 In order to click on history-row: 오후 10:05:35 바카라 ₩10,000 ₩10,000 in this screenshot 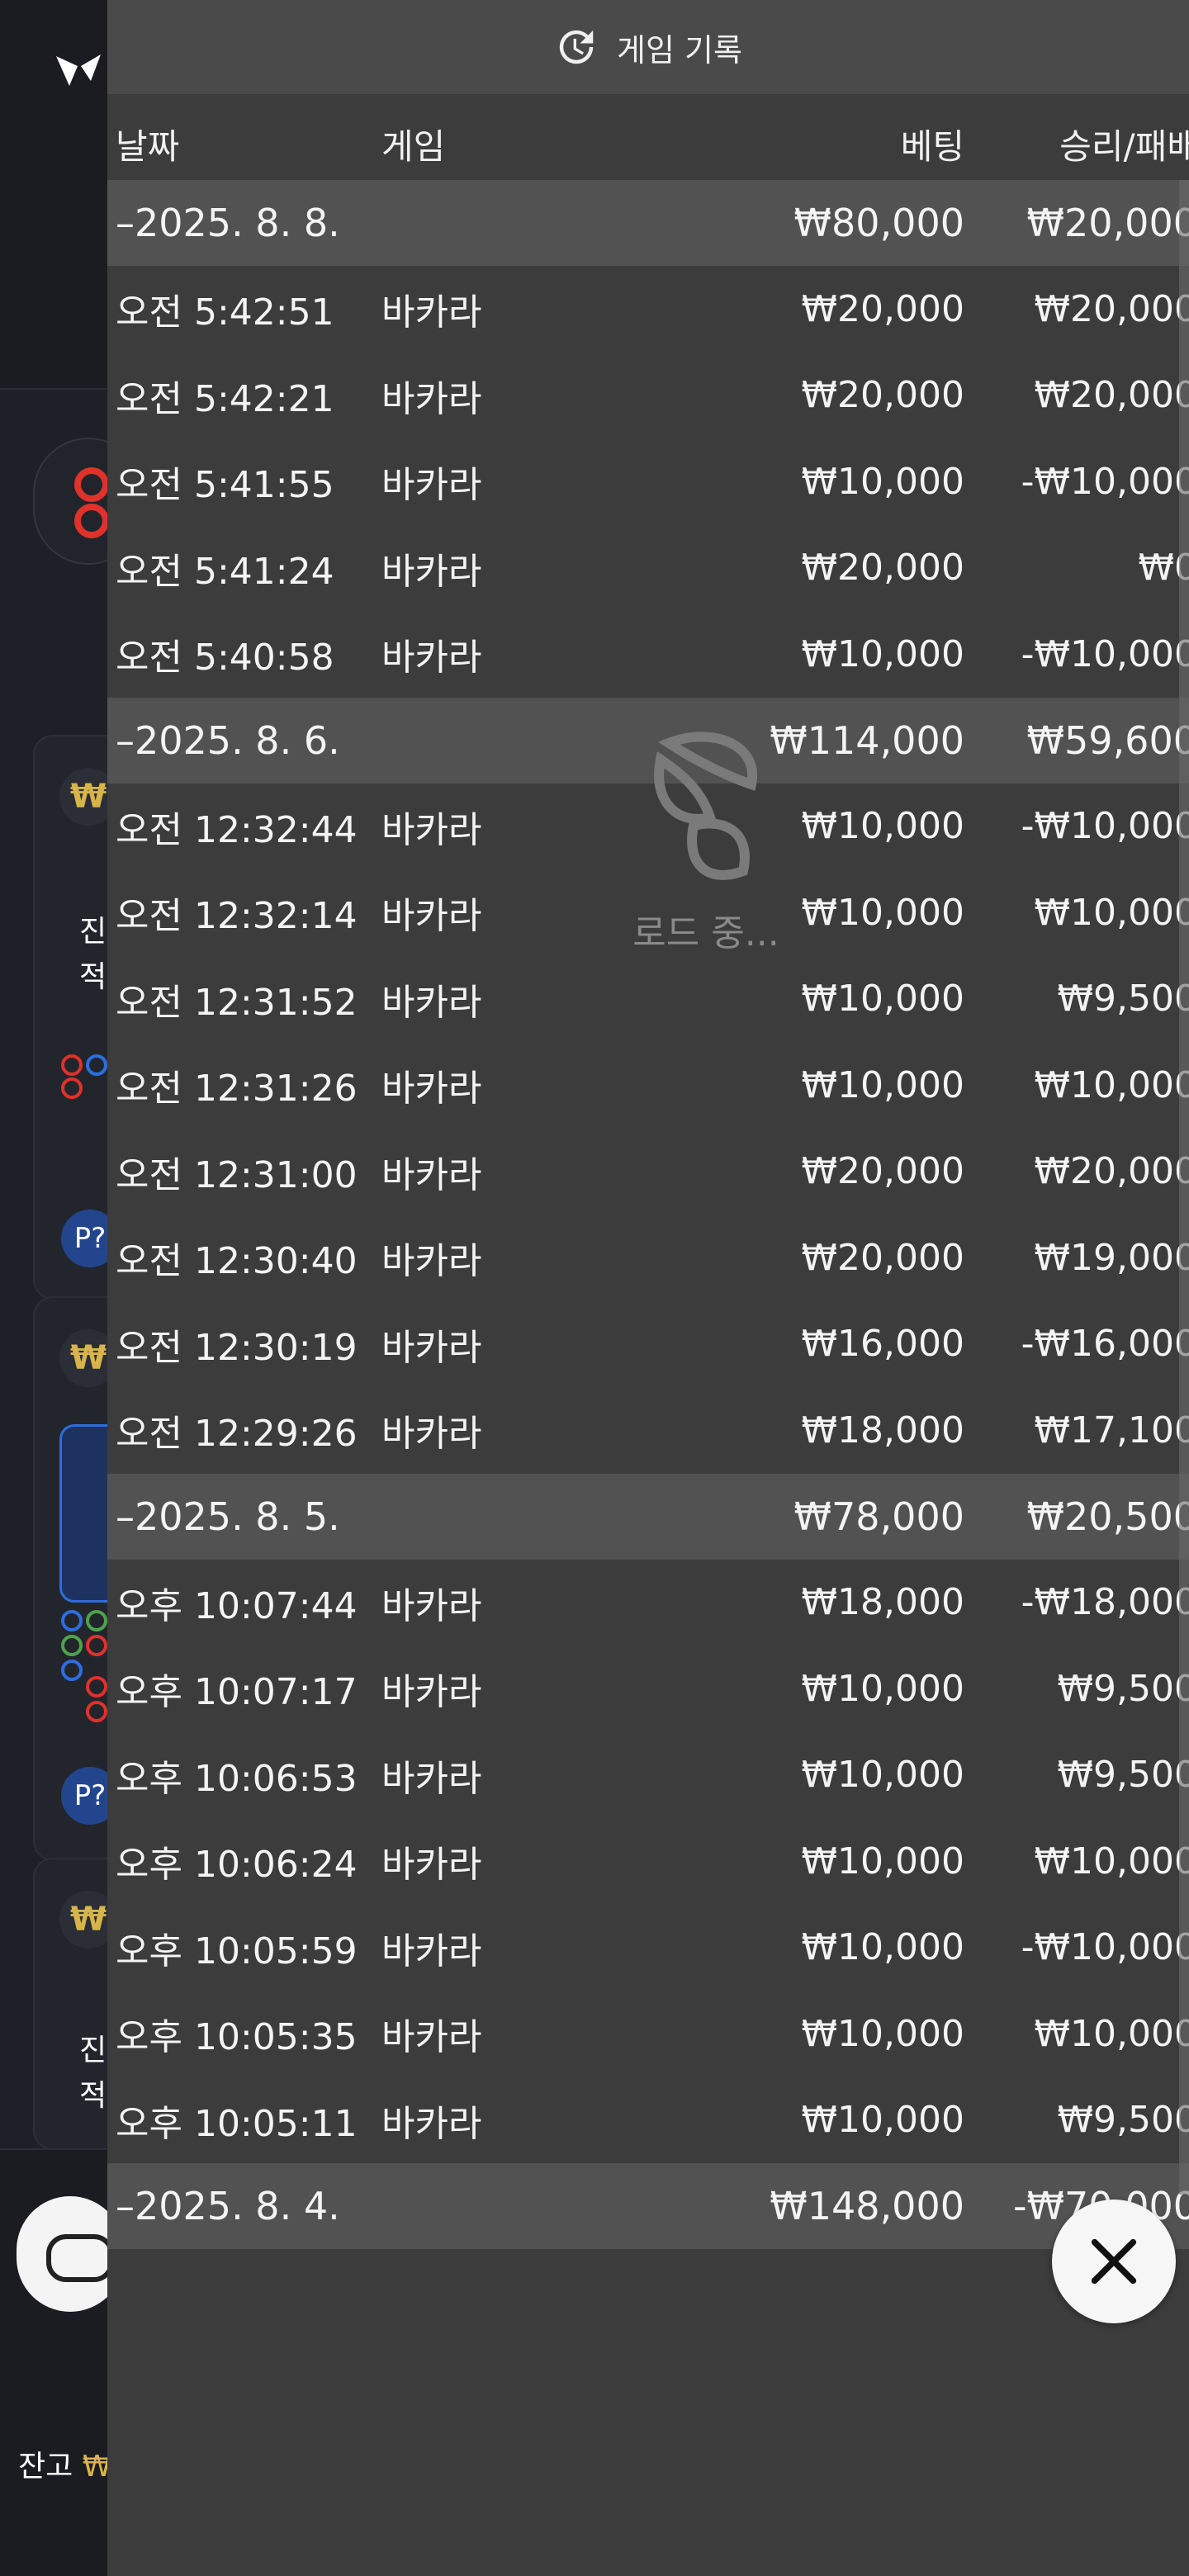, I will do `click(648, 2034)`.